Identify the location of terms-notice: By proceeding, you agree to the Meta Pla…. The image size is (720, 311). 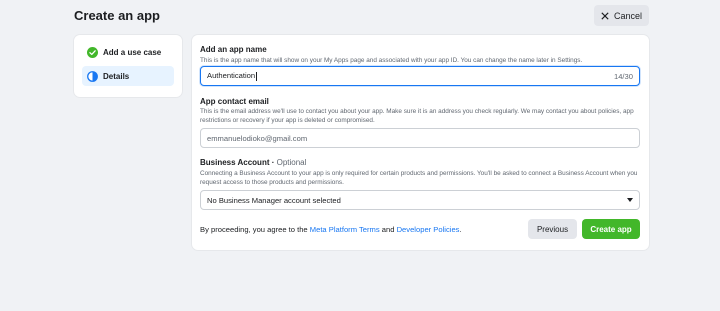
(331, 229).